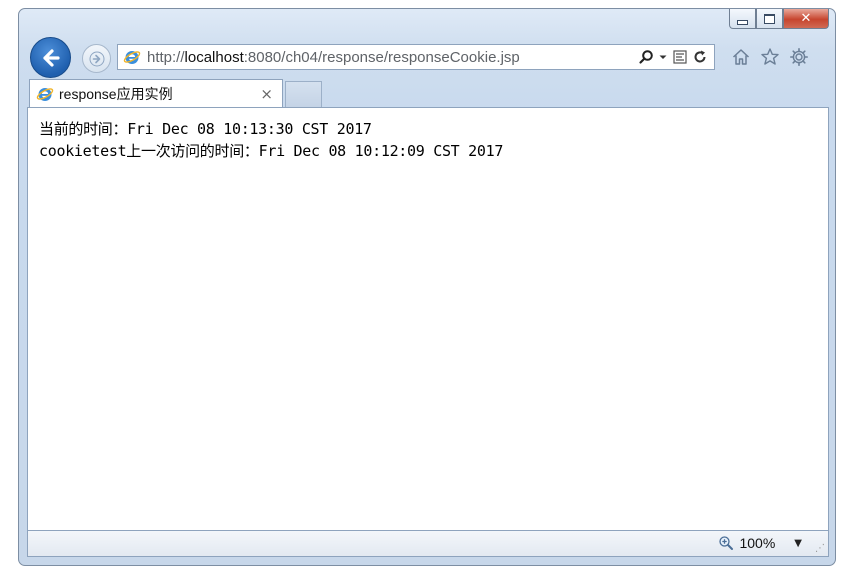 This screenshot has height=572, width=852. What do you see at coordinates (798, 543) in the screenshot?
I see `chevron-down-icon: ▼` at bounding box center [798, 543].